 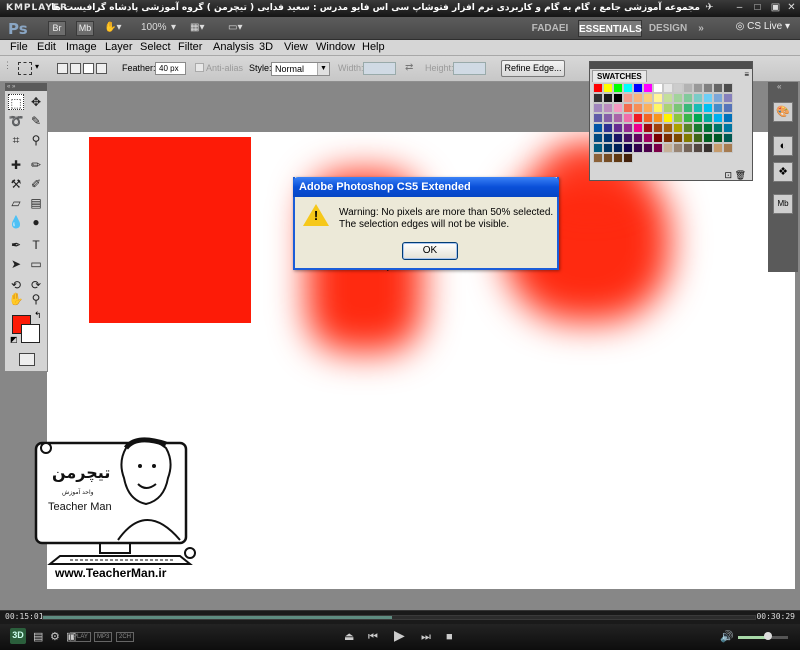 What do you see at coordinates (619, 76) in the screenshot?
I see `swatches-tab: SWATCHES` at bounding box center [619, 76].